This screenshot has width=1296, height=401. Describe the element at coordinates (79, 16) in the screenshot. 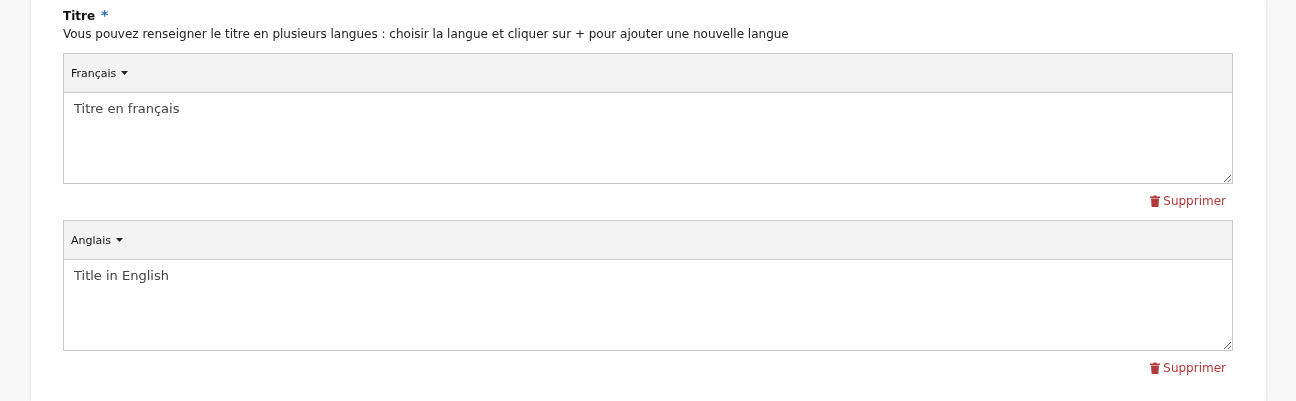

I see `field-label: Titre` at that location.